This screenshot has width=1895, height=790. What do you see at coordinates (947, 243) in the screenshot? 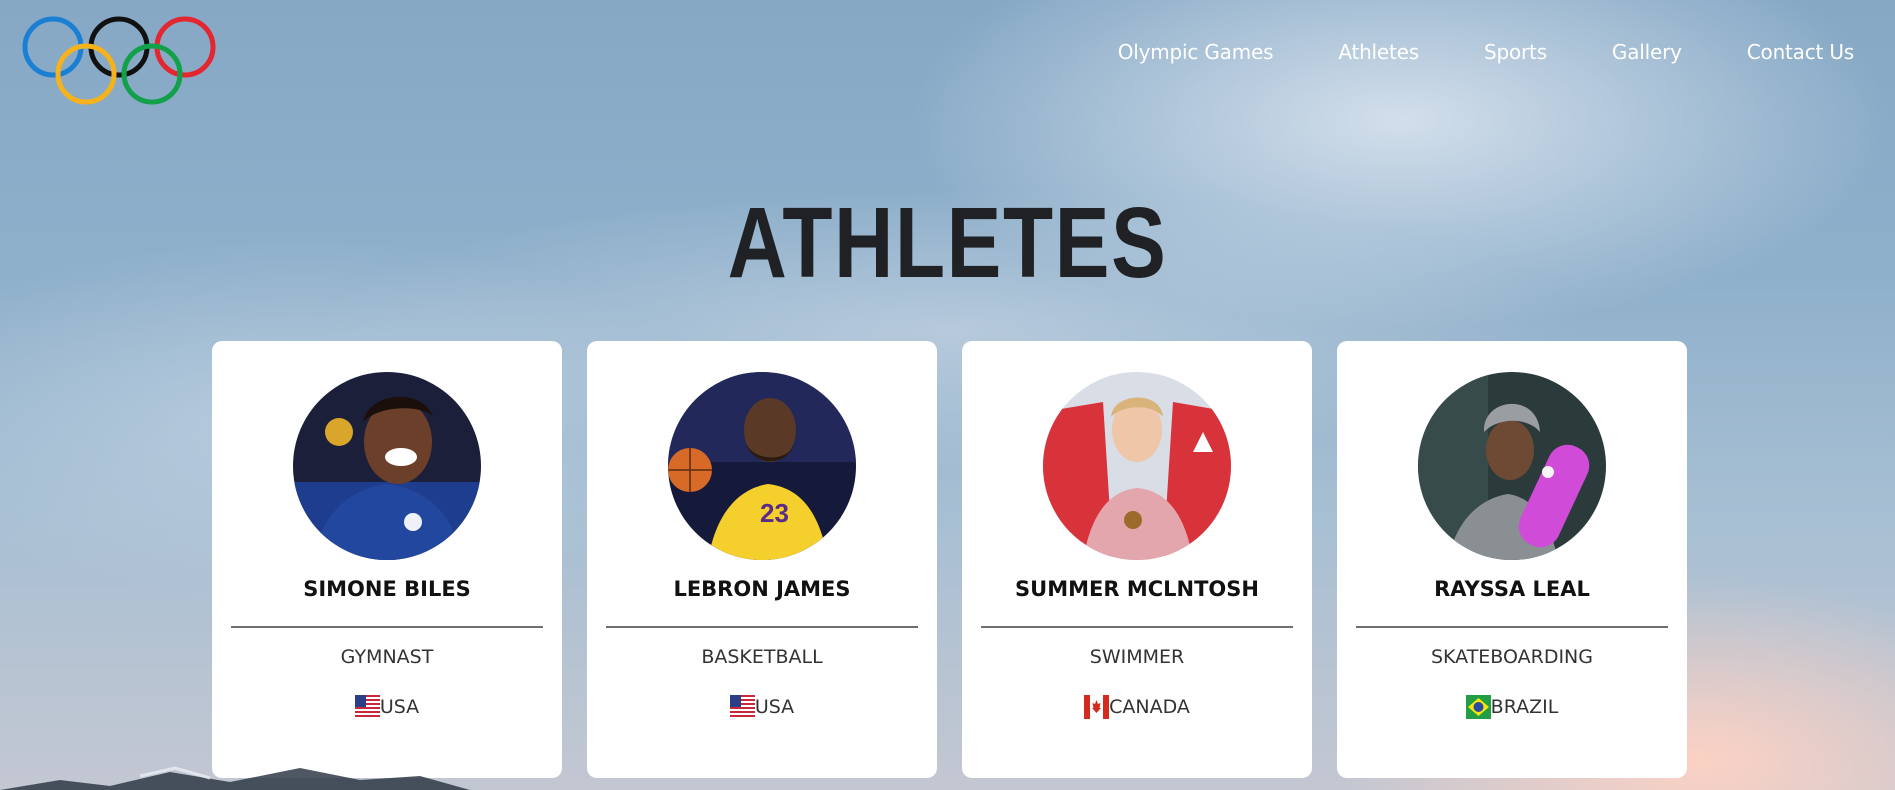
I see `page-title: ATHLETES` at bounding box center [947, 243].